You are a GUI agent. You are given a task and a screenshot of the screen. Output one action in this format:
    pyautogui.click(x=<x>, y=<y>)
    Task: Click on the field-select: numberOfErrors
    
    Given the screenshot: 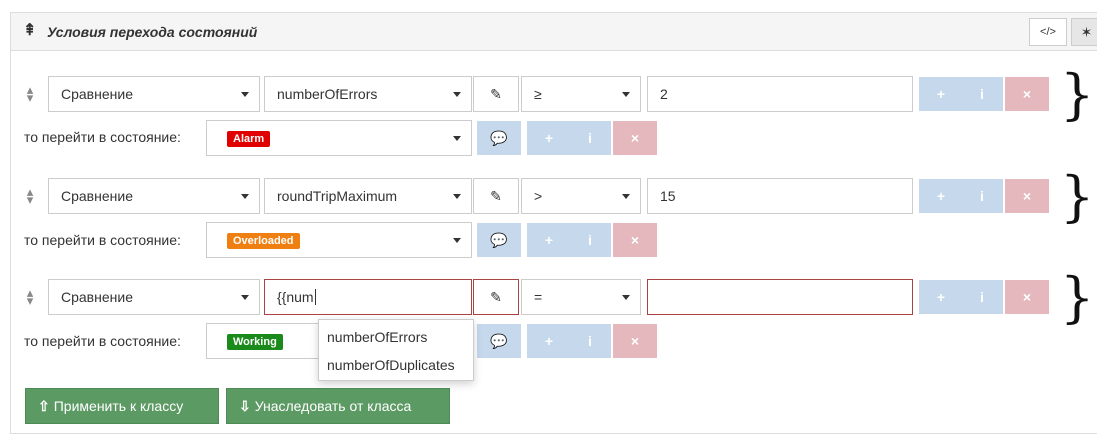 What is the action you would take?
    pyautogui.click(x=368, y=94)
    